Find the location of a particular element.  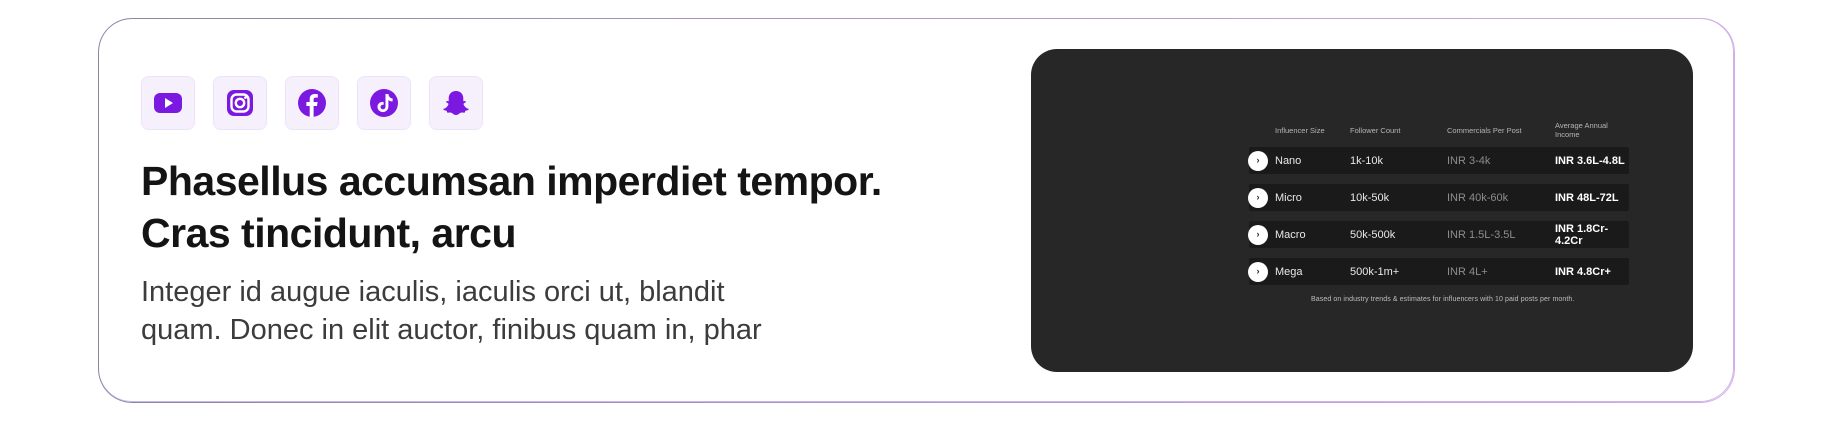

row-followers: 500k-1m+ is located at coordinates (1375, 271).